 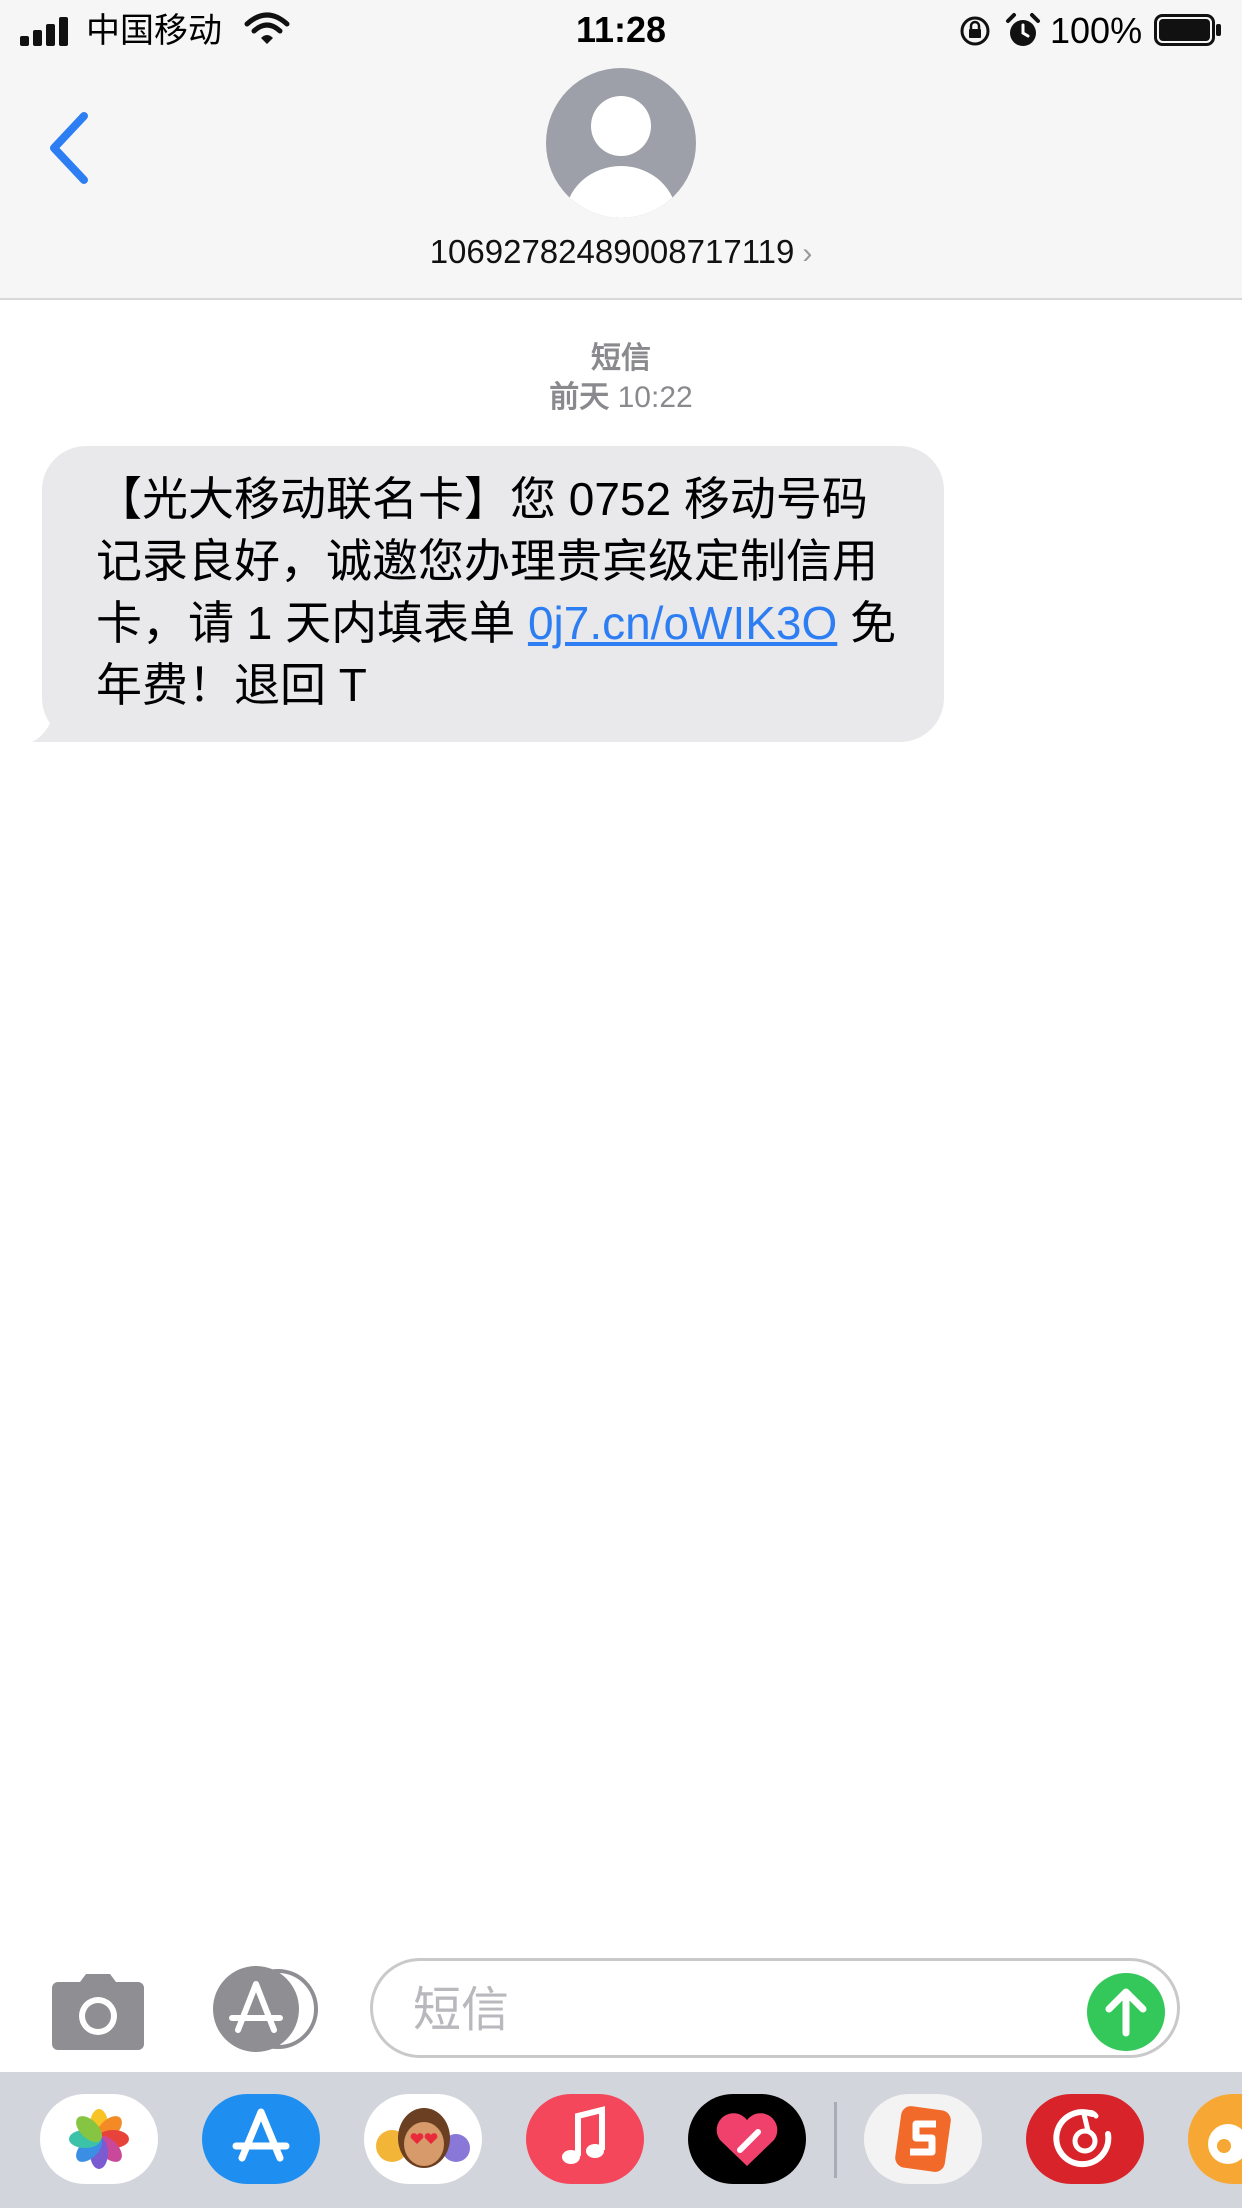 I want to click on fitness-heart-icon, so click(x=747, y=2139).